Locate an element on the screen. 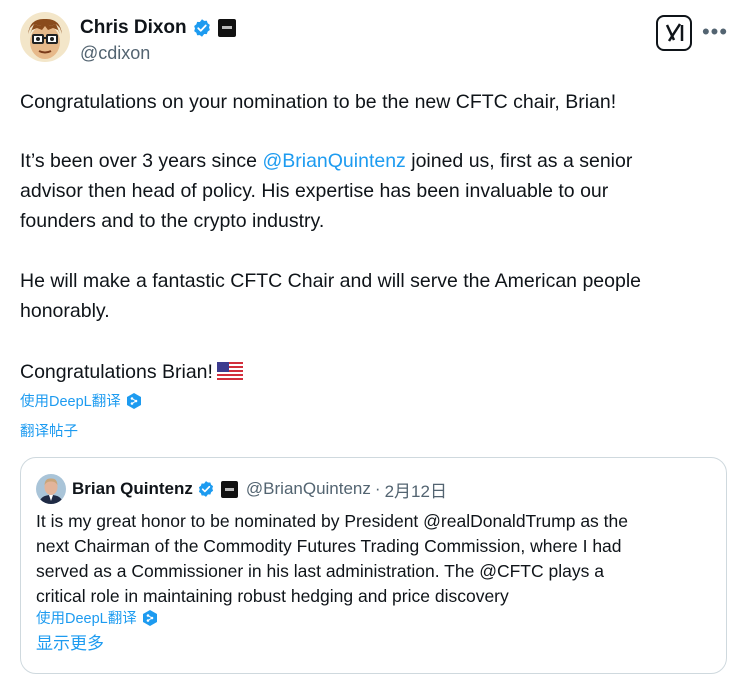 This screenshot has width=741, height=681. tweet-line: founders and to the crypto industry. is located at coordinates (172, 221).